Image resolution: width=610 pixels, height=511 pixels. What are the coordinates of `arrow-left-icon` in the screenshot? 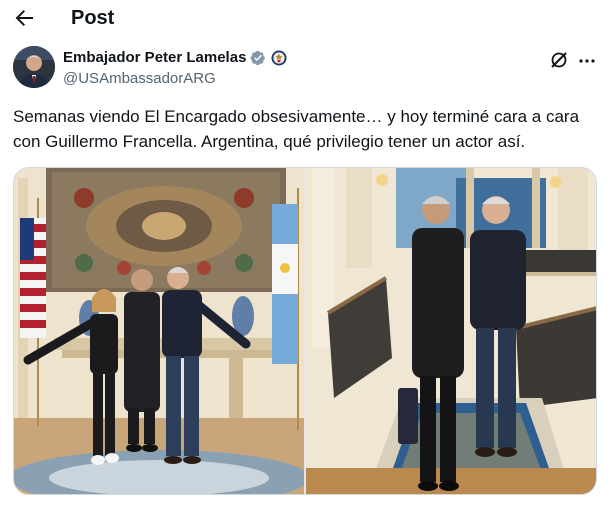 It's located at (24, 18).